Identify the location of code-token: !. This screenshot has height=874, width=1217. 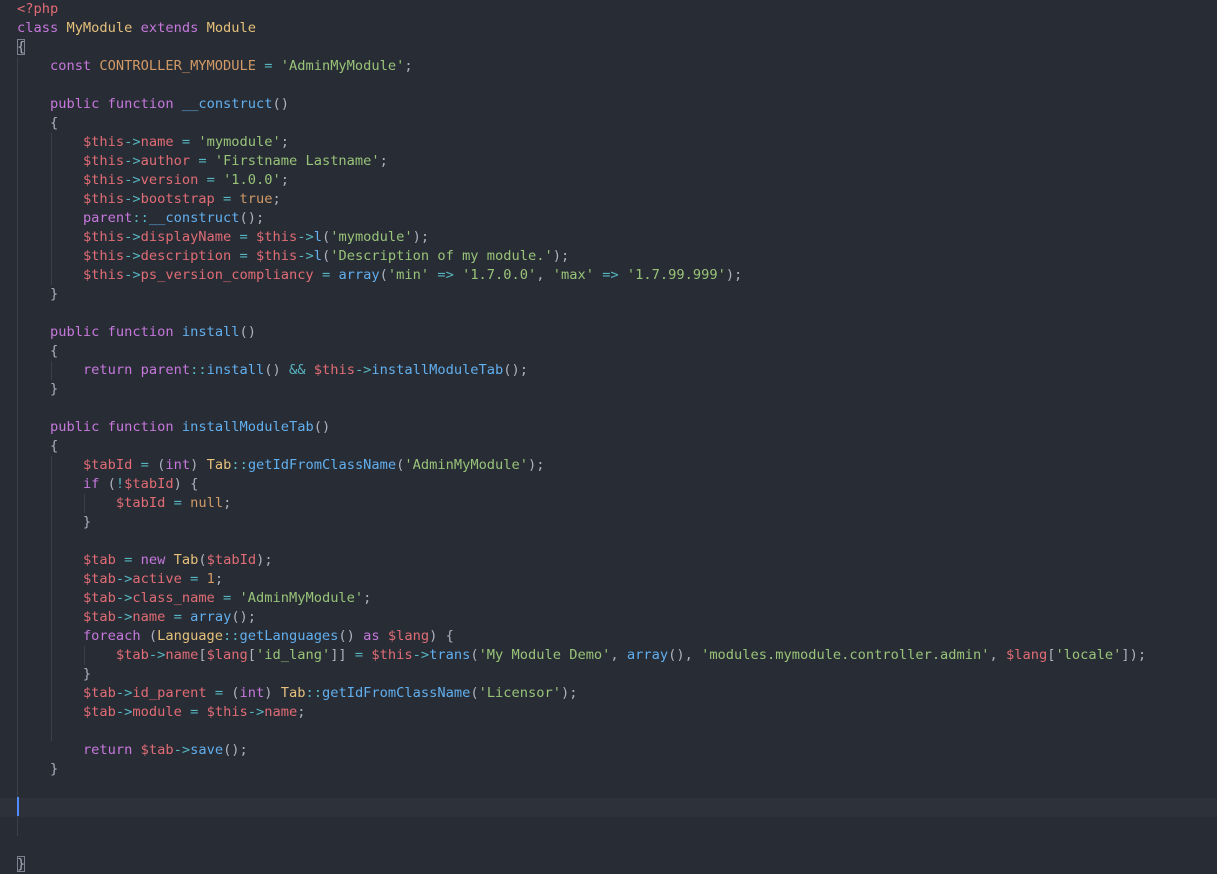
(120, 484).